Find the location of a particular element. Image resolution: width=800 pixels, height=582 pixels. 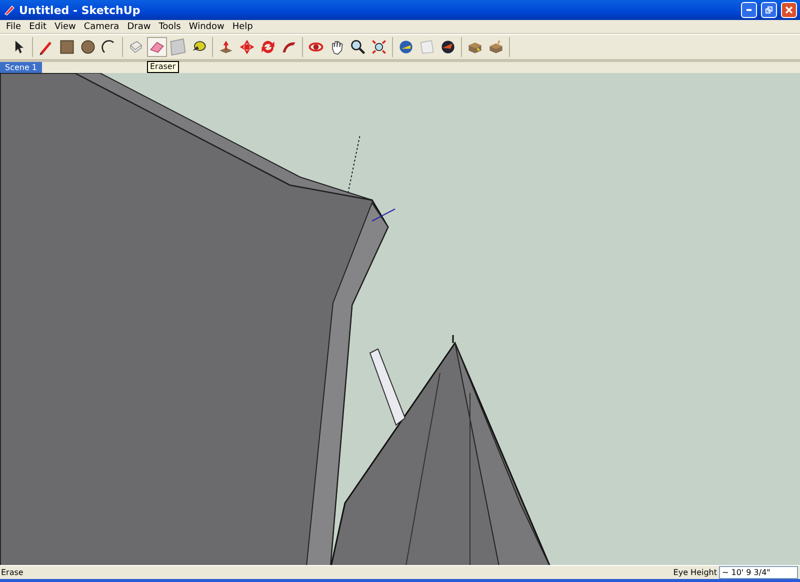

menu-item: View is located at coordinates (65, 27).